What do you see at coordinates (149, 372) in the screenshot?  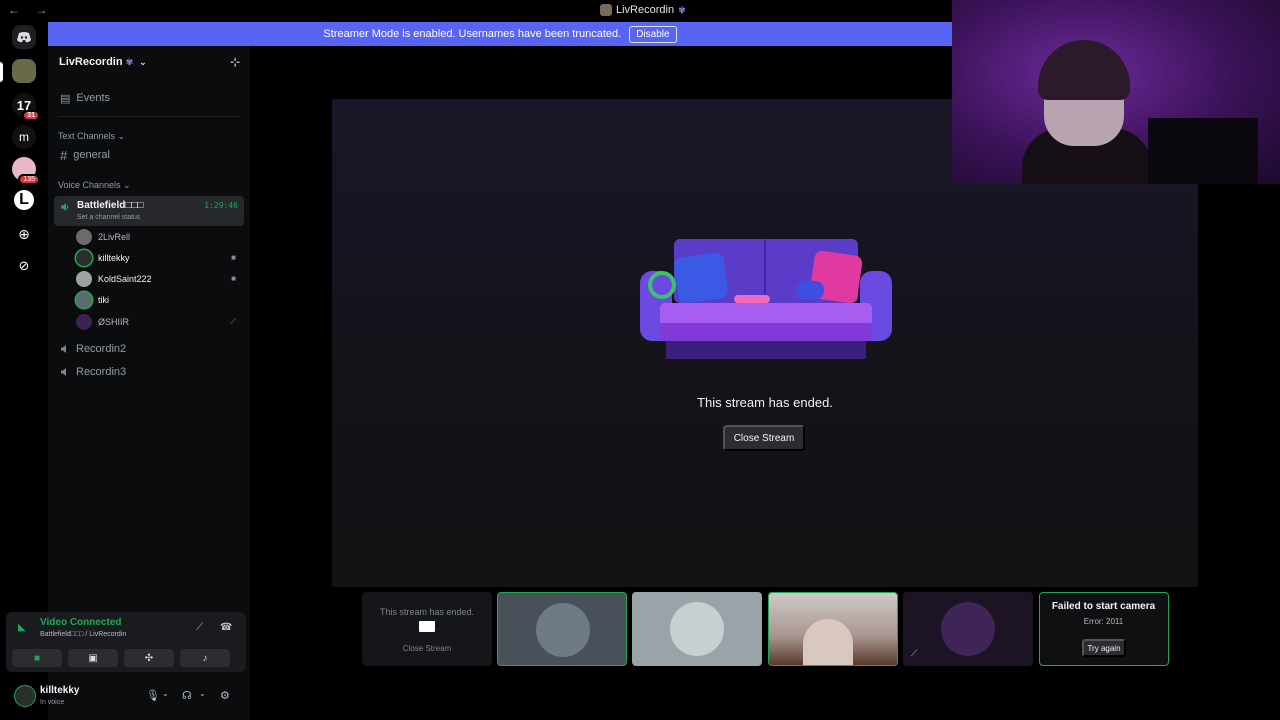 I see `voice-channel-recordin3: Recordin3` at bounding box center [149, 372].